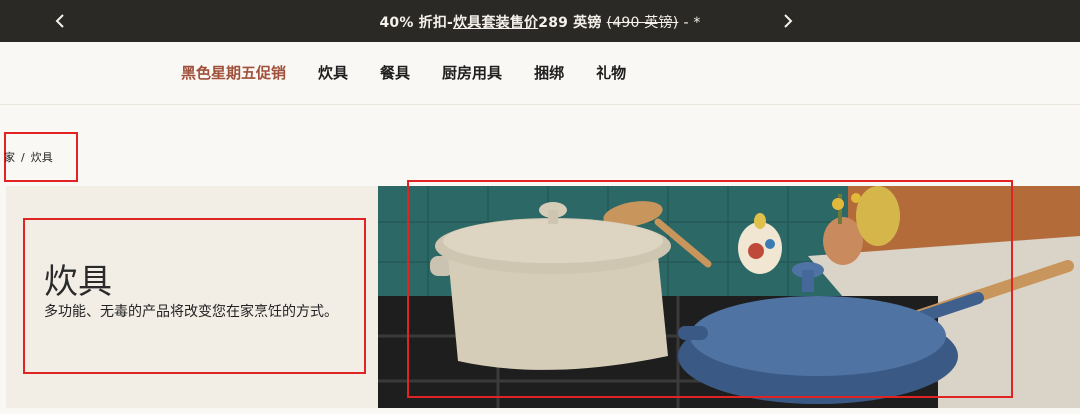  What do you see at coordinates (78, 282) in the screenshot?
I see `page-title: 炊具` at bounding box center [78, 282].